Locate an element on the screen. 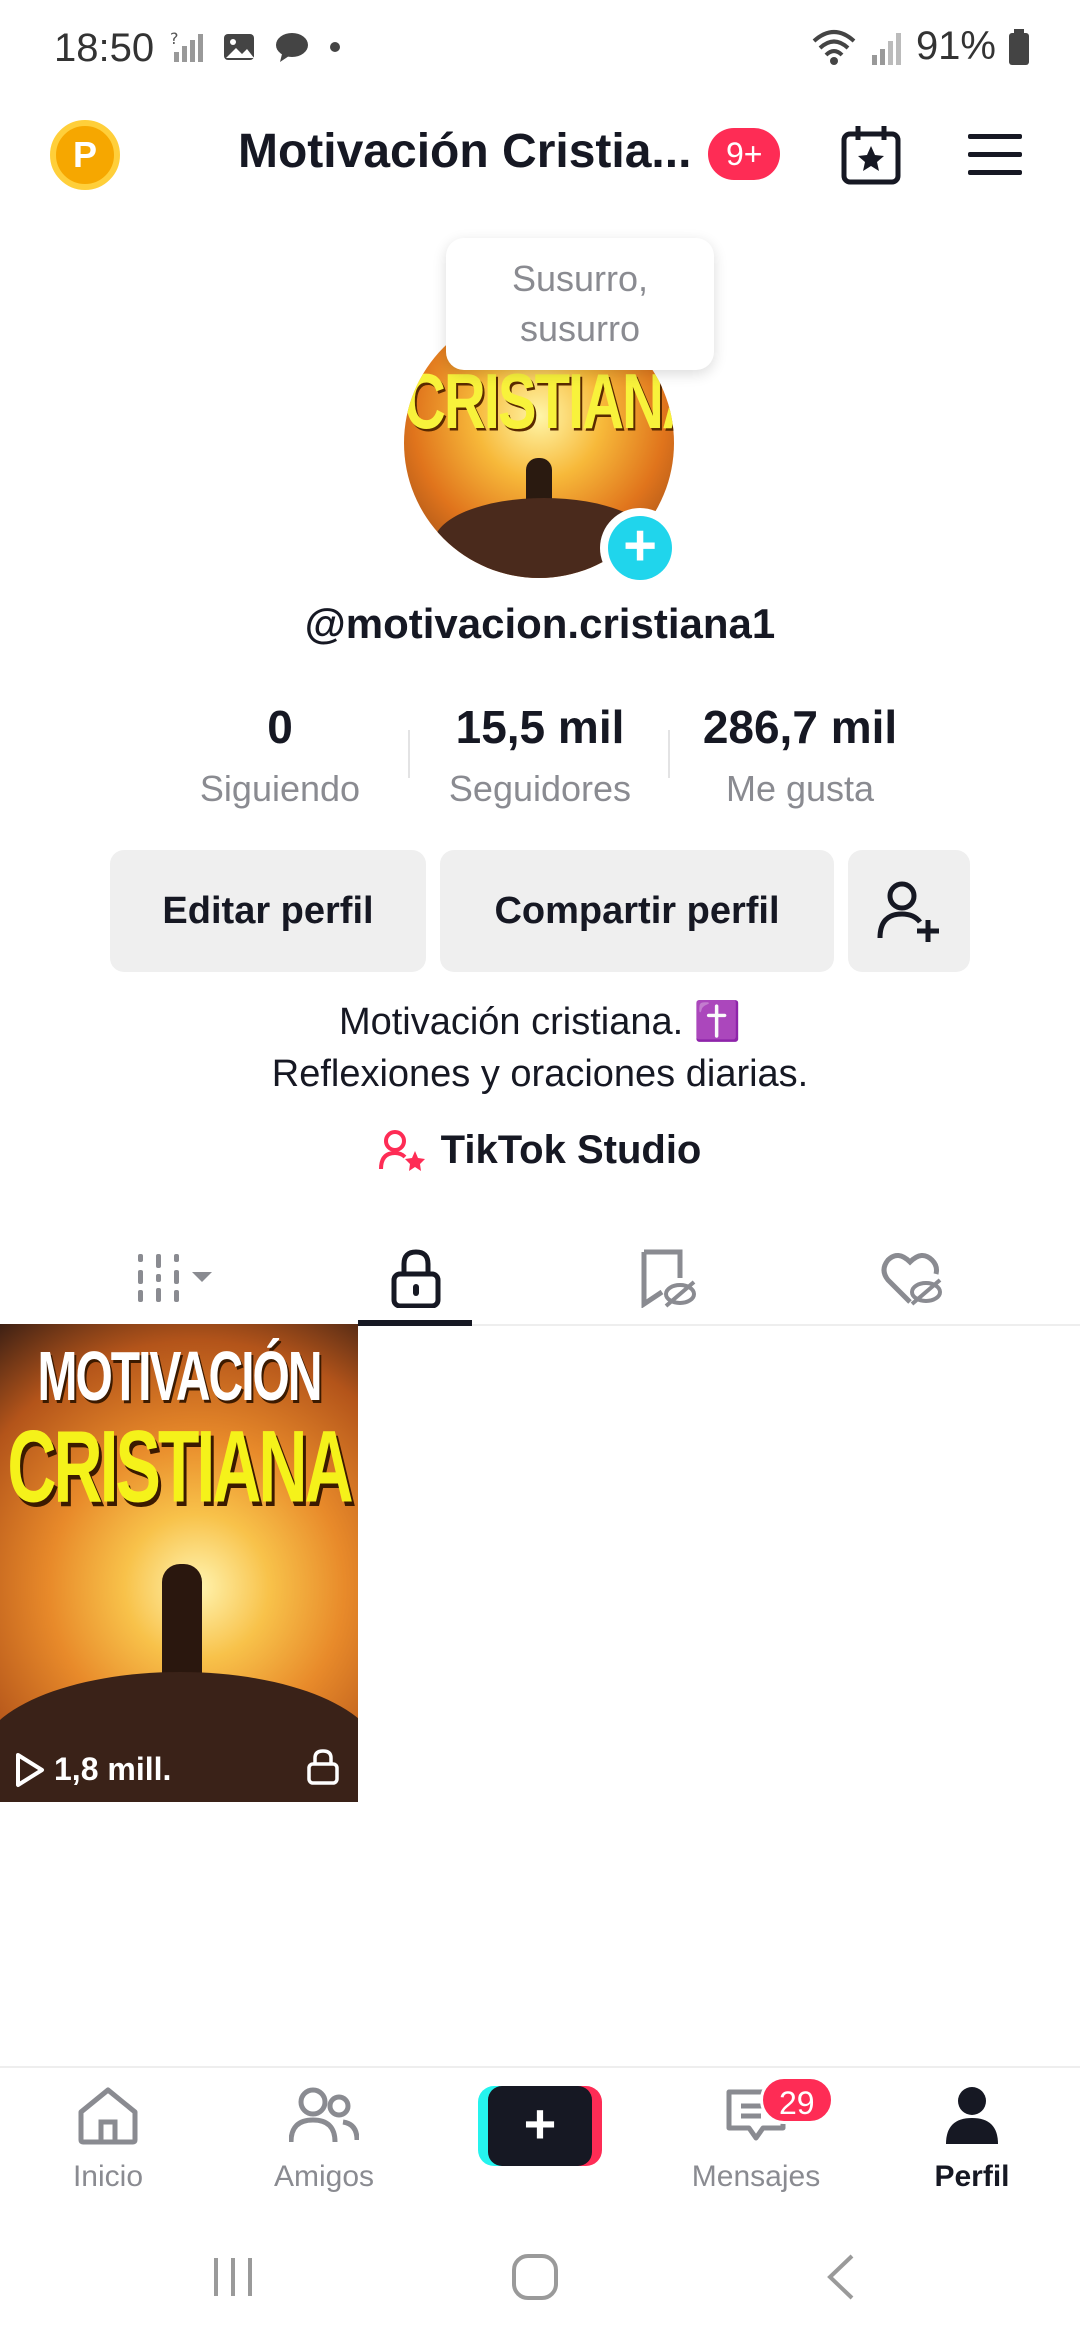  battery-icon is located at coordinates (1019, 46).